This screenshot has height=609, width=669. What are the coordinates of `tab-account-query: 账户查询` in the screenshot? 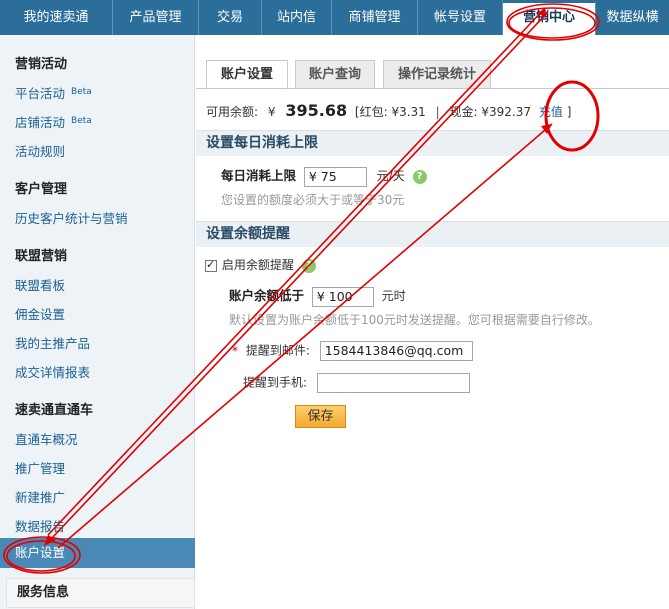 It's located at (335, 74).